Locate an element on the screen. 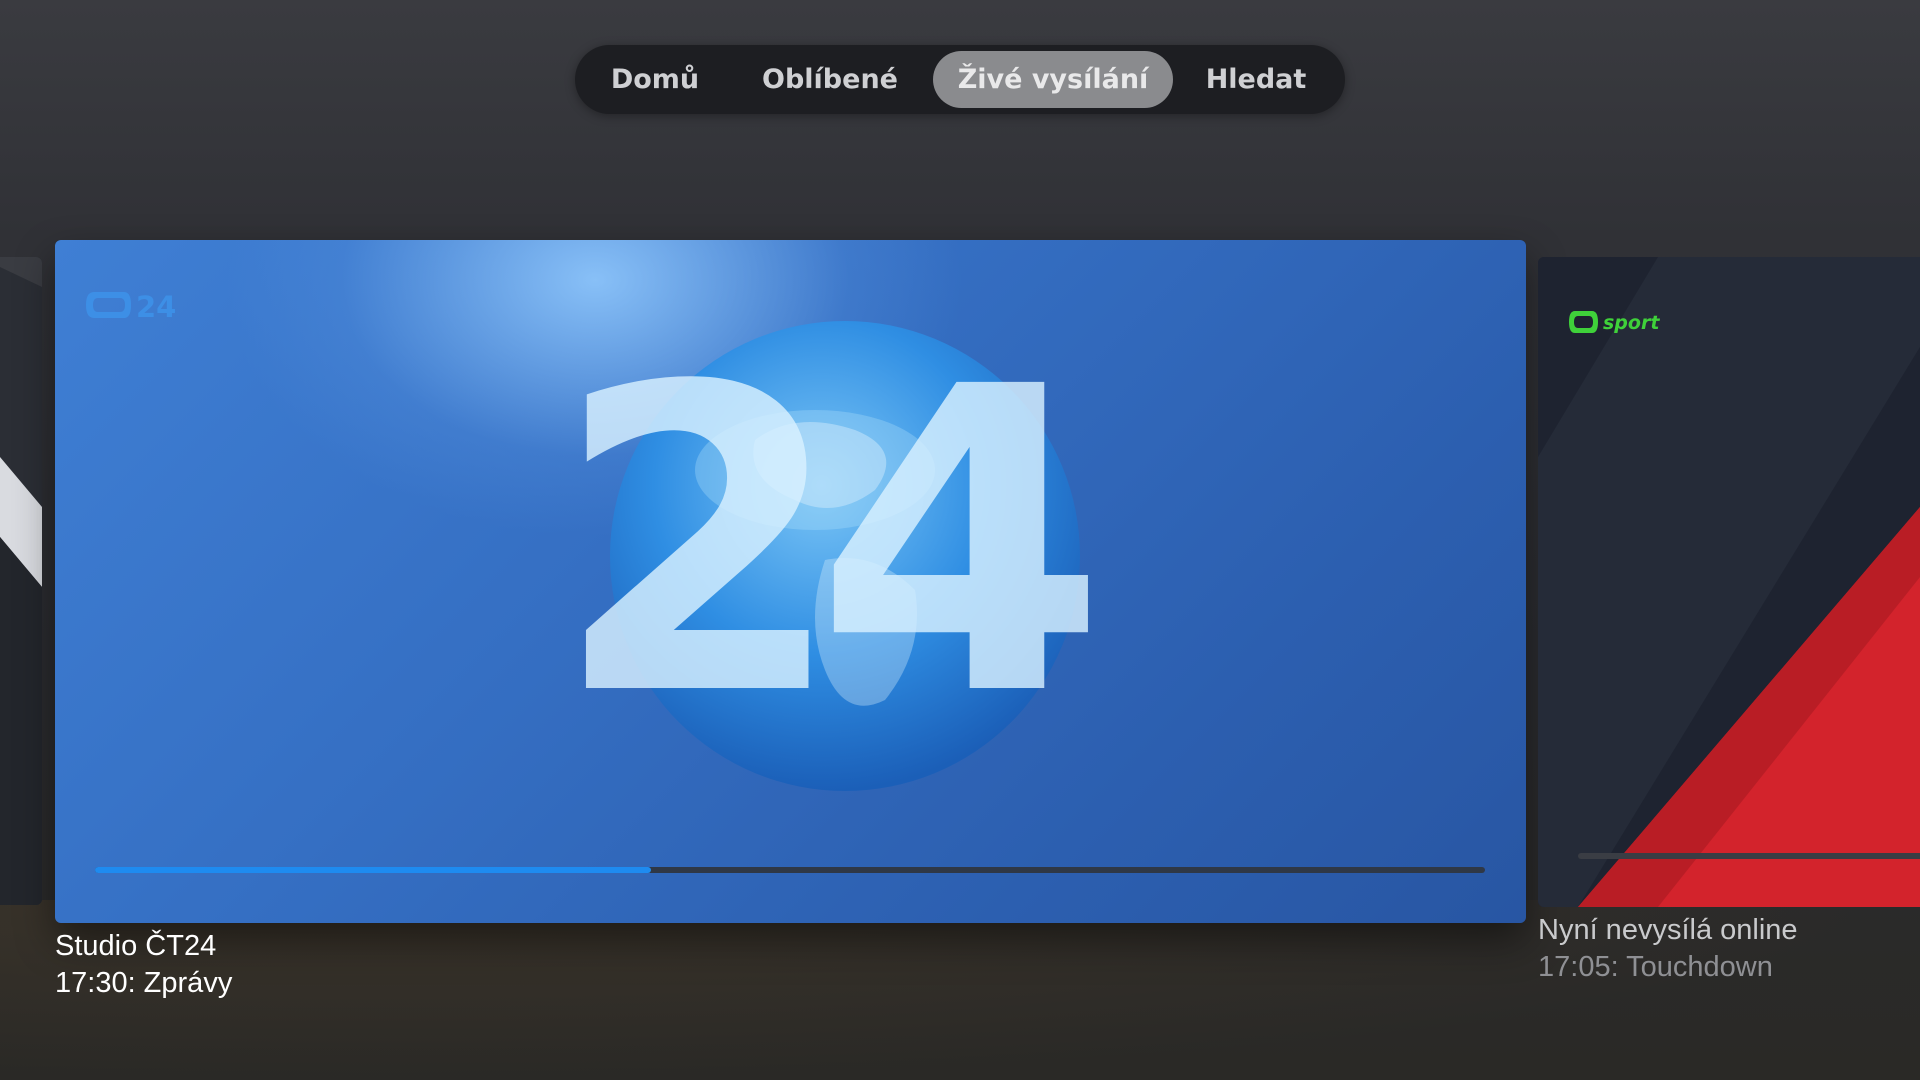 The height and width of the screenshot is (1080, 1920). ct24-big-number: 24 is located at coordinates (822, 554).